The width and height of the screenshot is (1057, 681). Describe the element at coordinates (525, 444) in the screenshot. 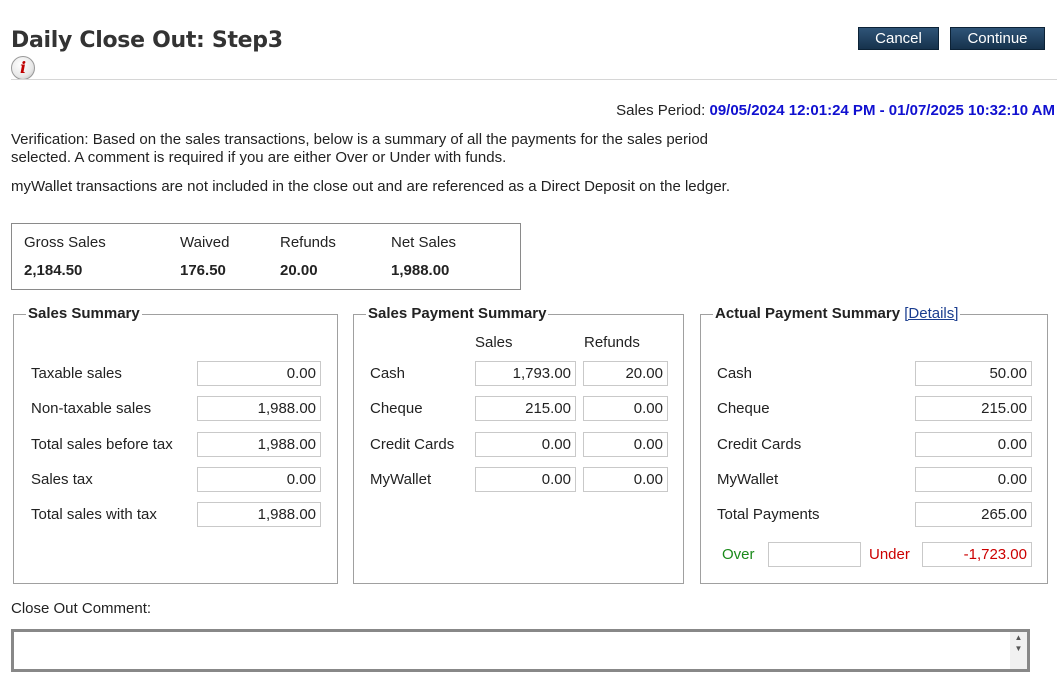

I see `pay-credit-sales-field` at that location.